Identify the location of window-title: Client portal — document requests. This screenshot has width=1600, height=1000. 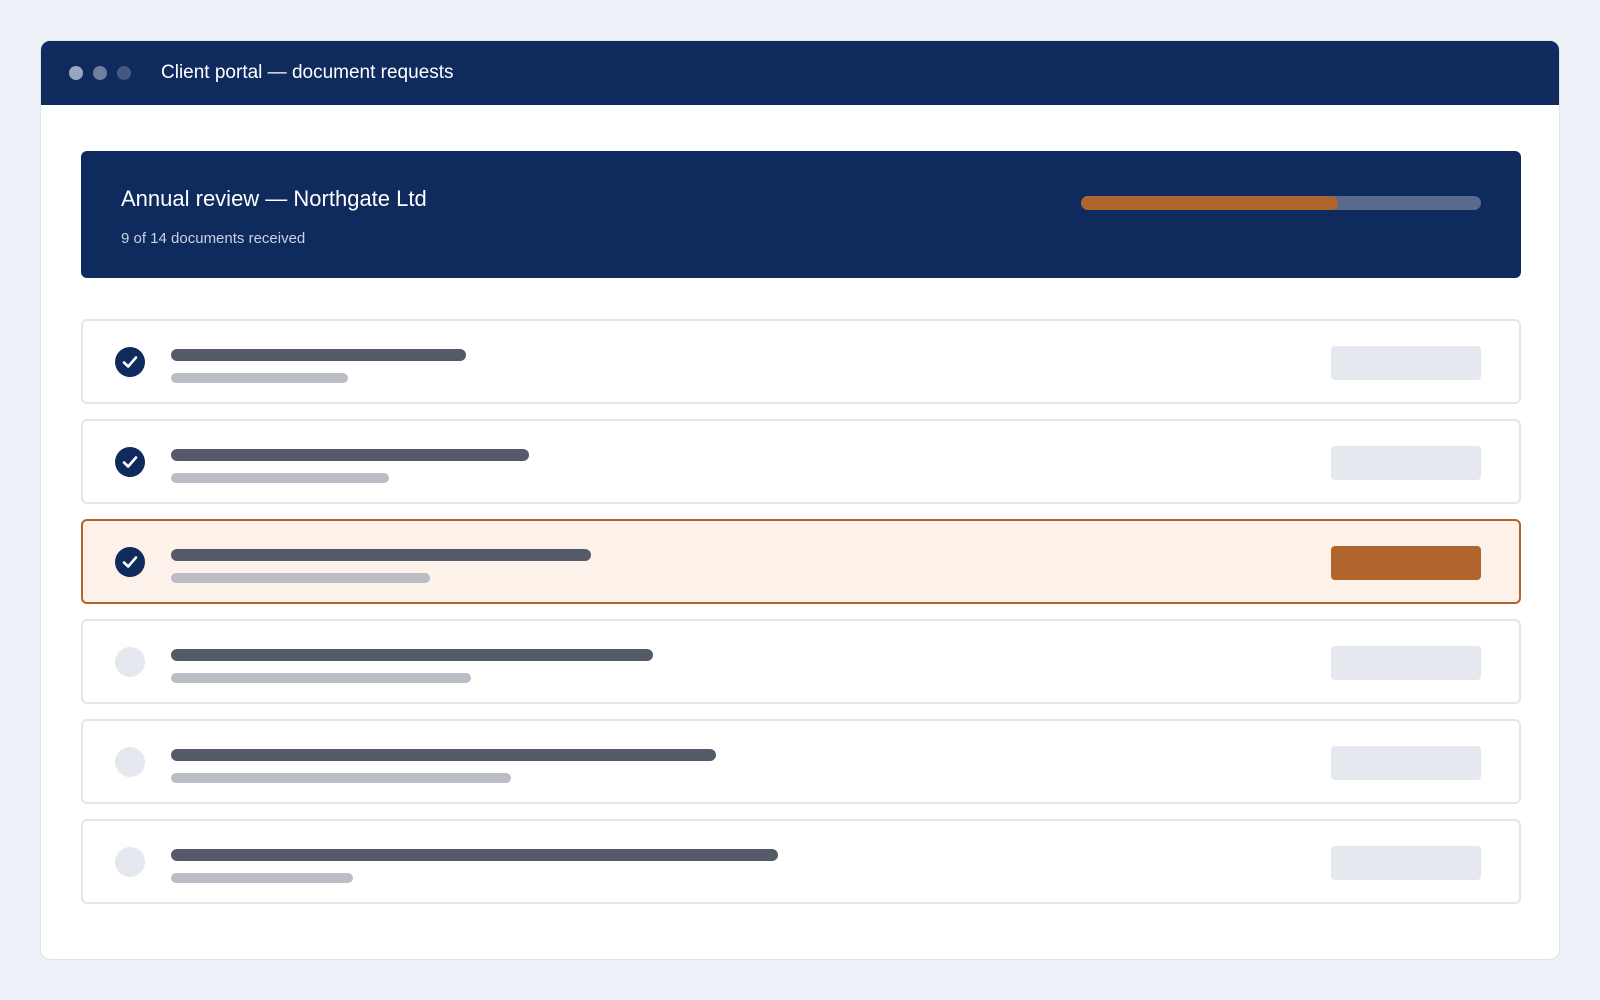
(307, 72).